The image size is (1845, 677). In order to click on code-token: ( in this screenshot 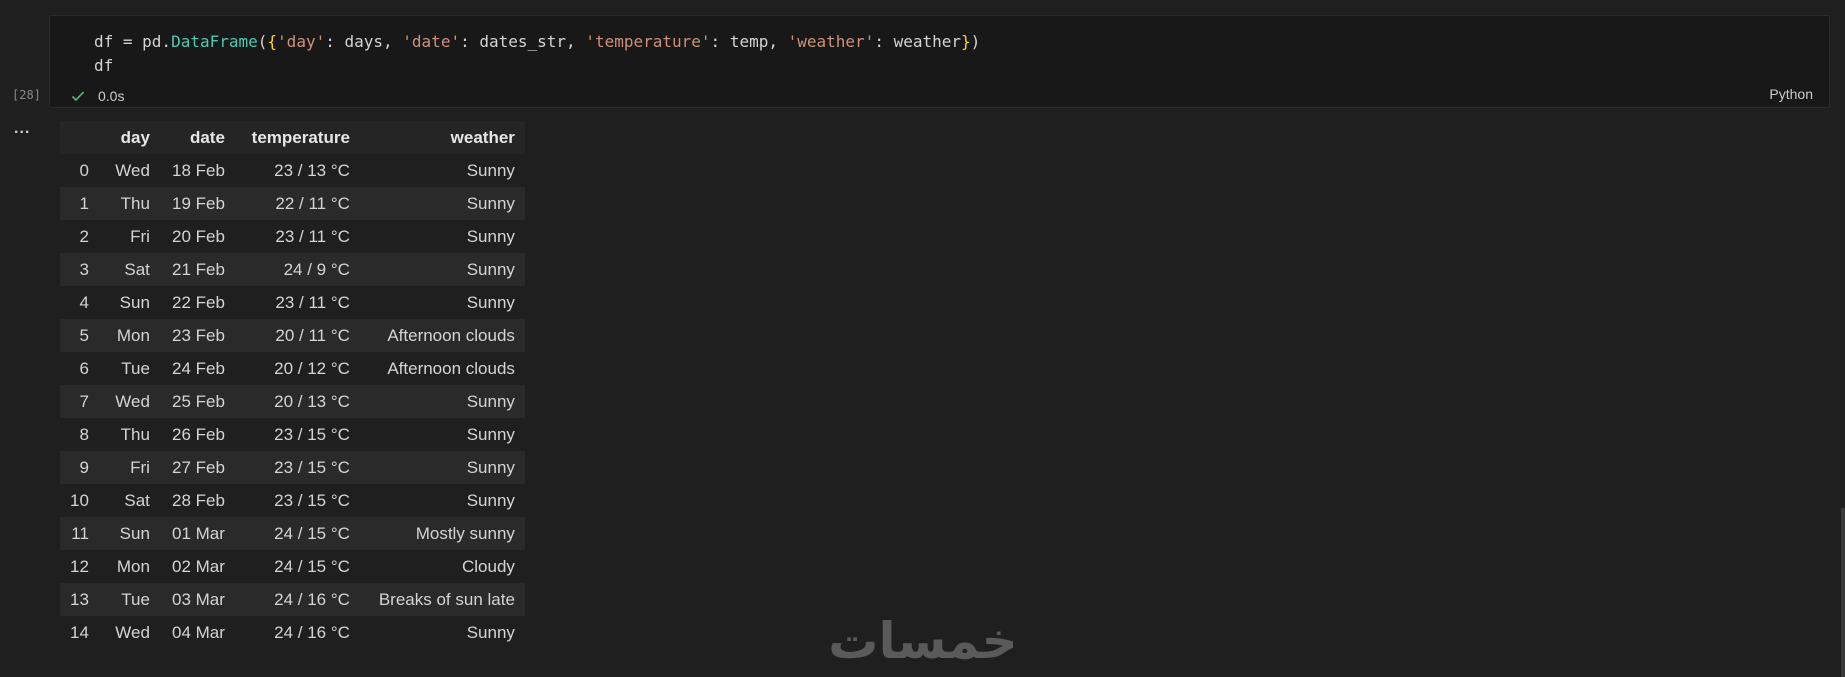, I will do `click(262, 41)`.